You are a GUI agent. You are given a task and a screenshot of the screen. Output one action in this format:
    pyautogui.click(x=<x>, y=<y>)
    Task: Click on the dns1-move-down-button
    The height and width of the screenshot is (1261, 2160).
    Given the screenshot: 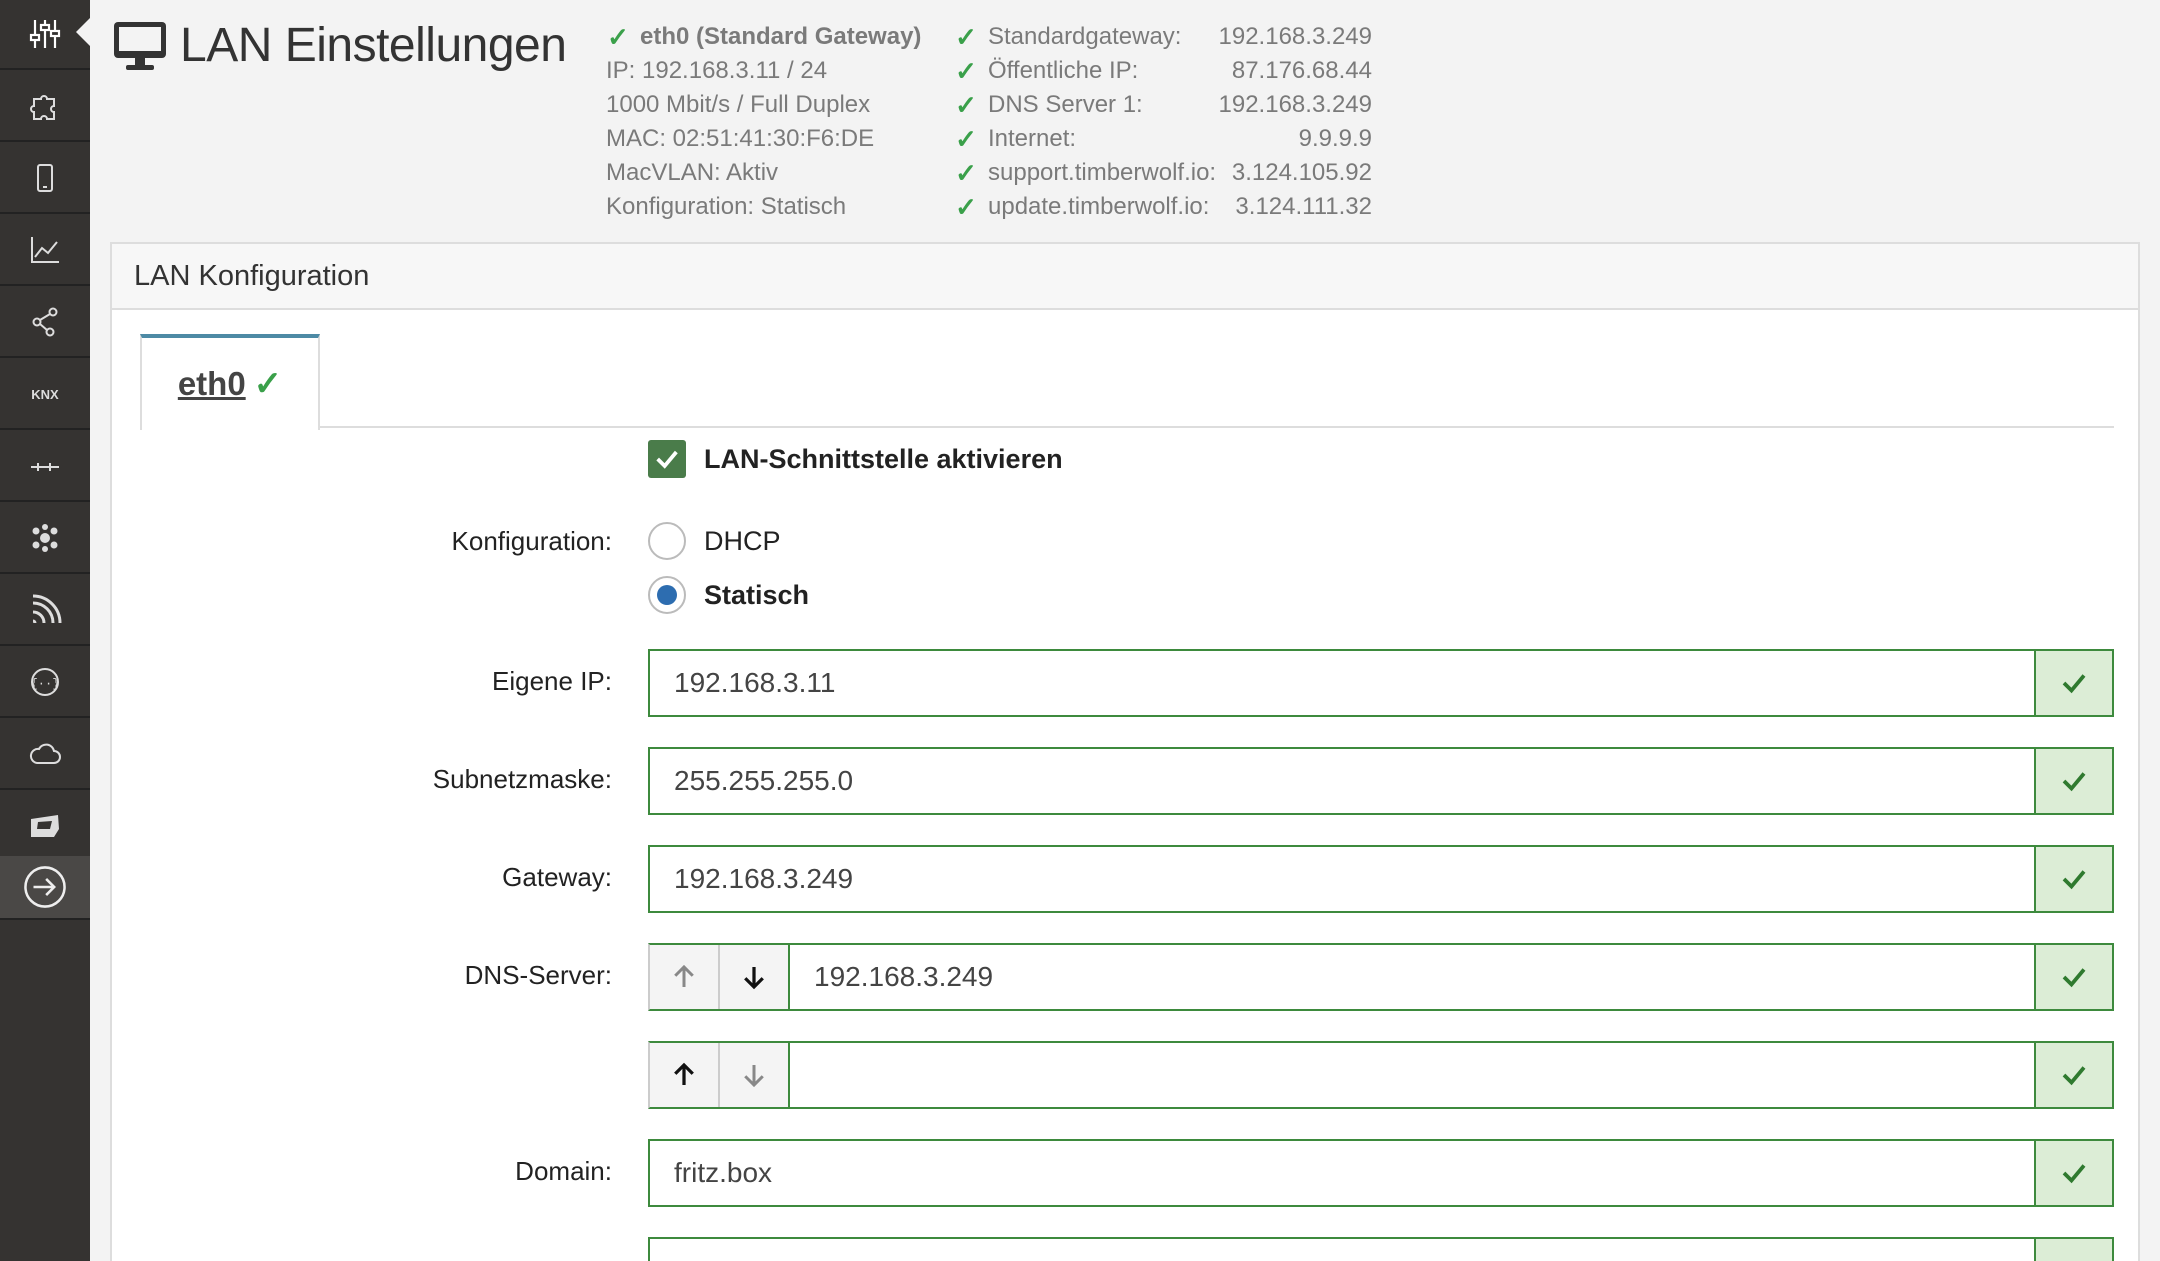 What is the action you would take?
    pyautogui.click(x=755, y=977)
    